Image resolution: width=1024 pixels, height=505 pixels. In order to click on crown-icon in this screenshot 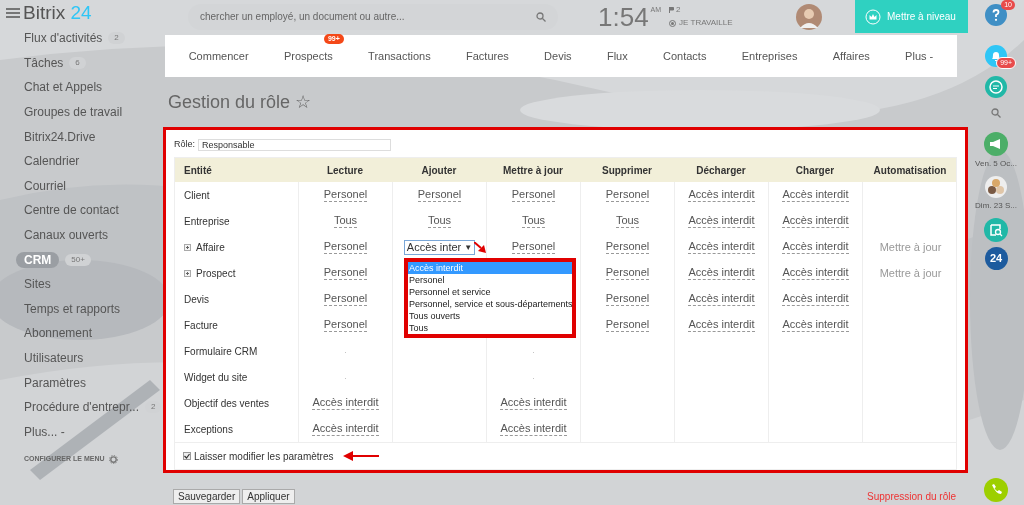, I will do `click(873, 16)`.